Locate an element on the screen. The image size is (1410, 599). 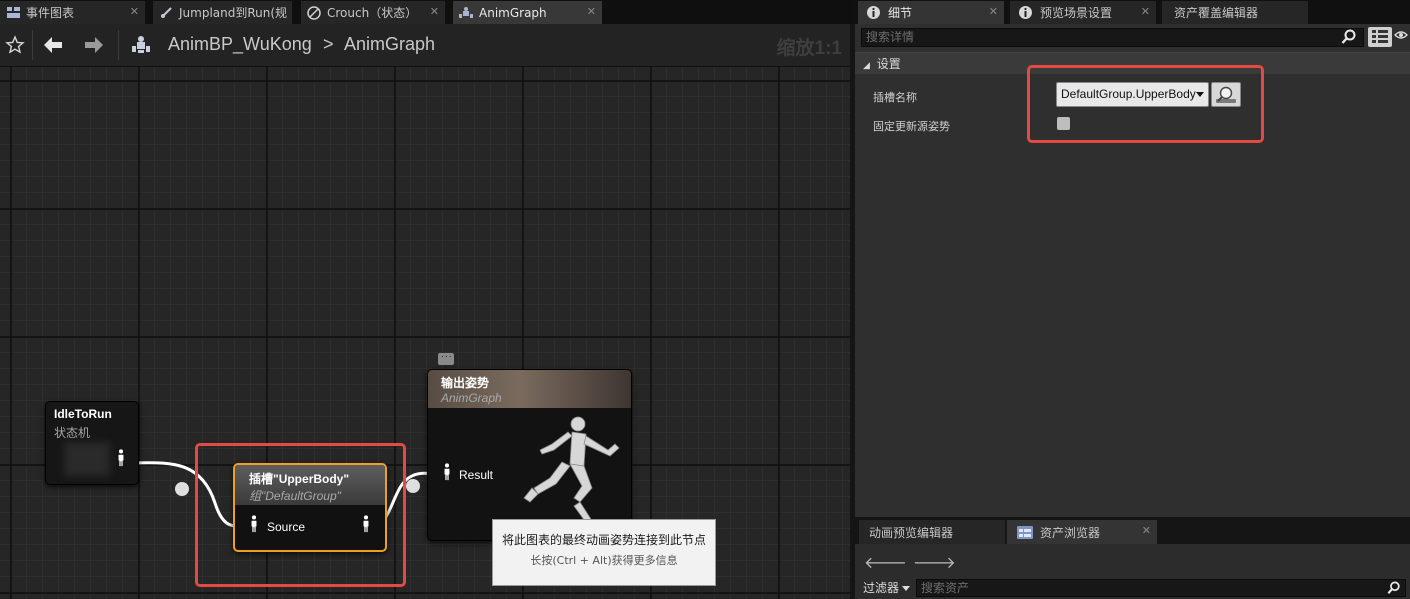
highlight-box-slot-settings is located at coordinates (1145, 104).